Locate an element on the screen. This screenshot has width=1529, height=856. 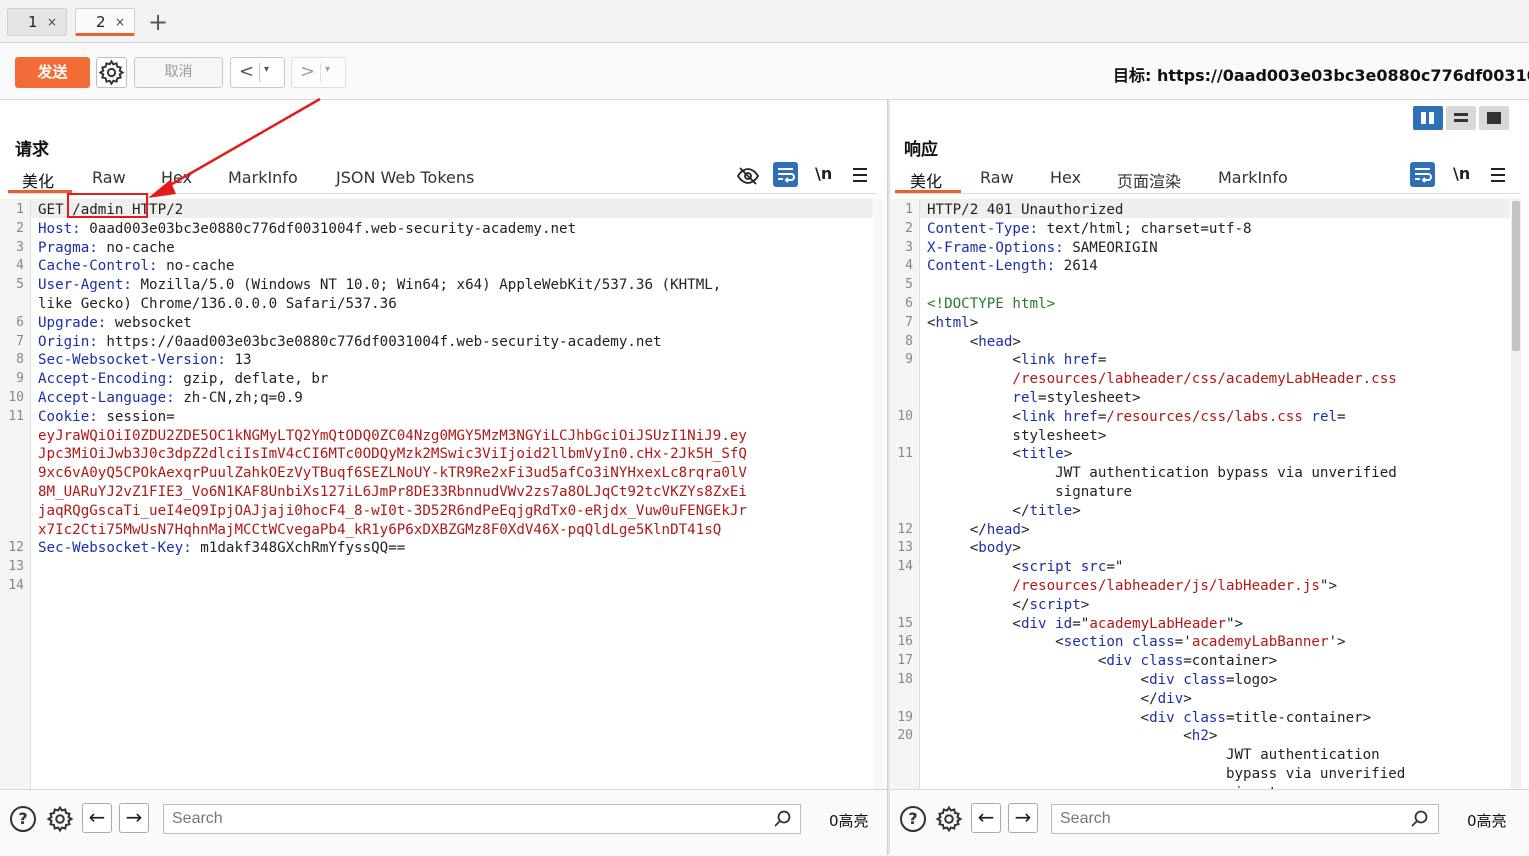
code-token: html is located at coordinates (952, 322).